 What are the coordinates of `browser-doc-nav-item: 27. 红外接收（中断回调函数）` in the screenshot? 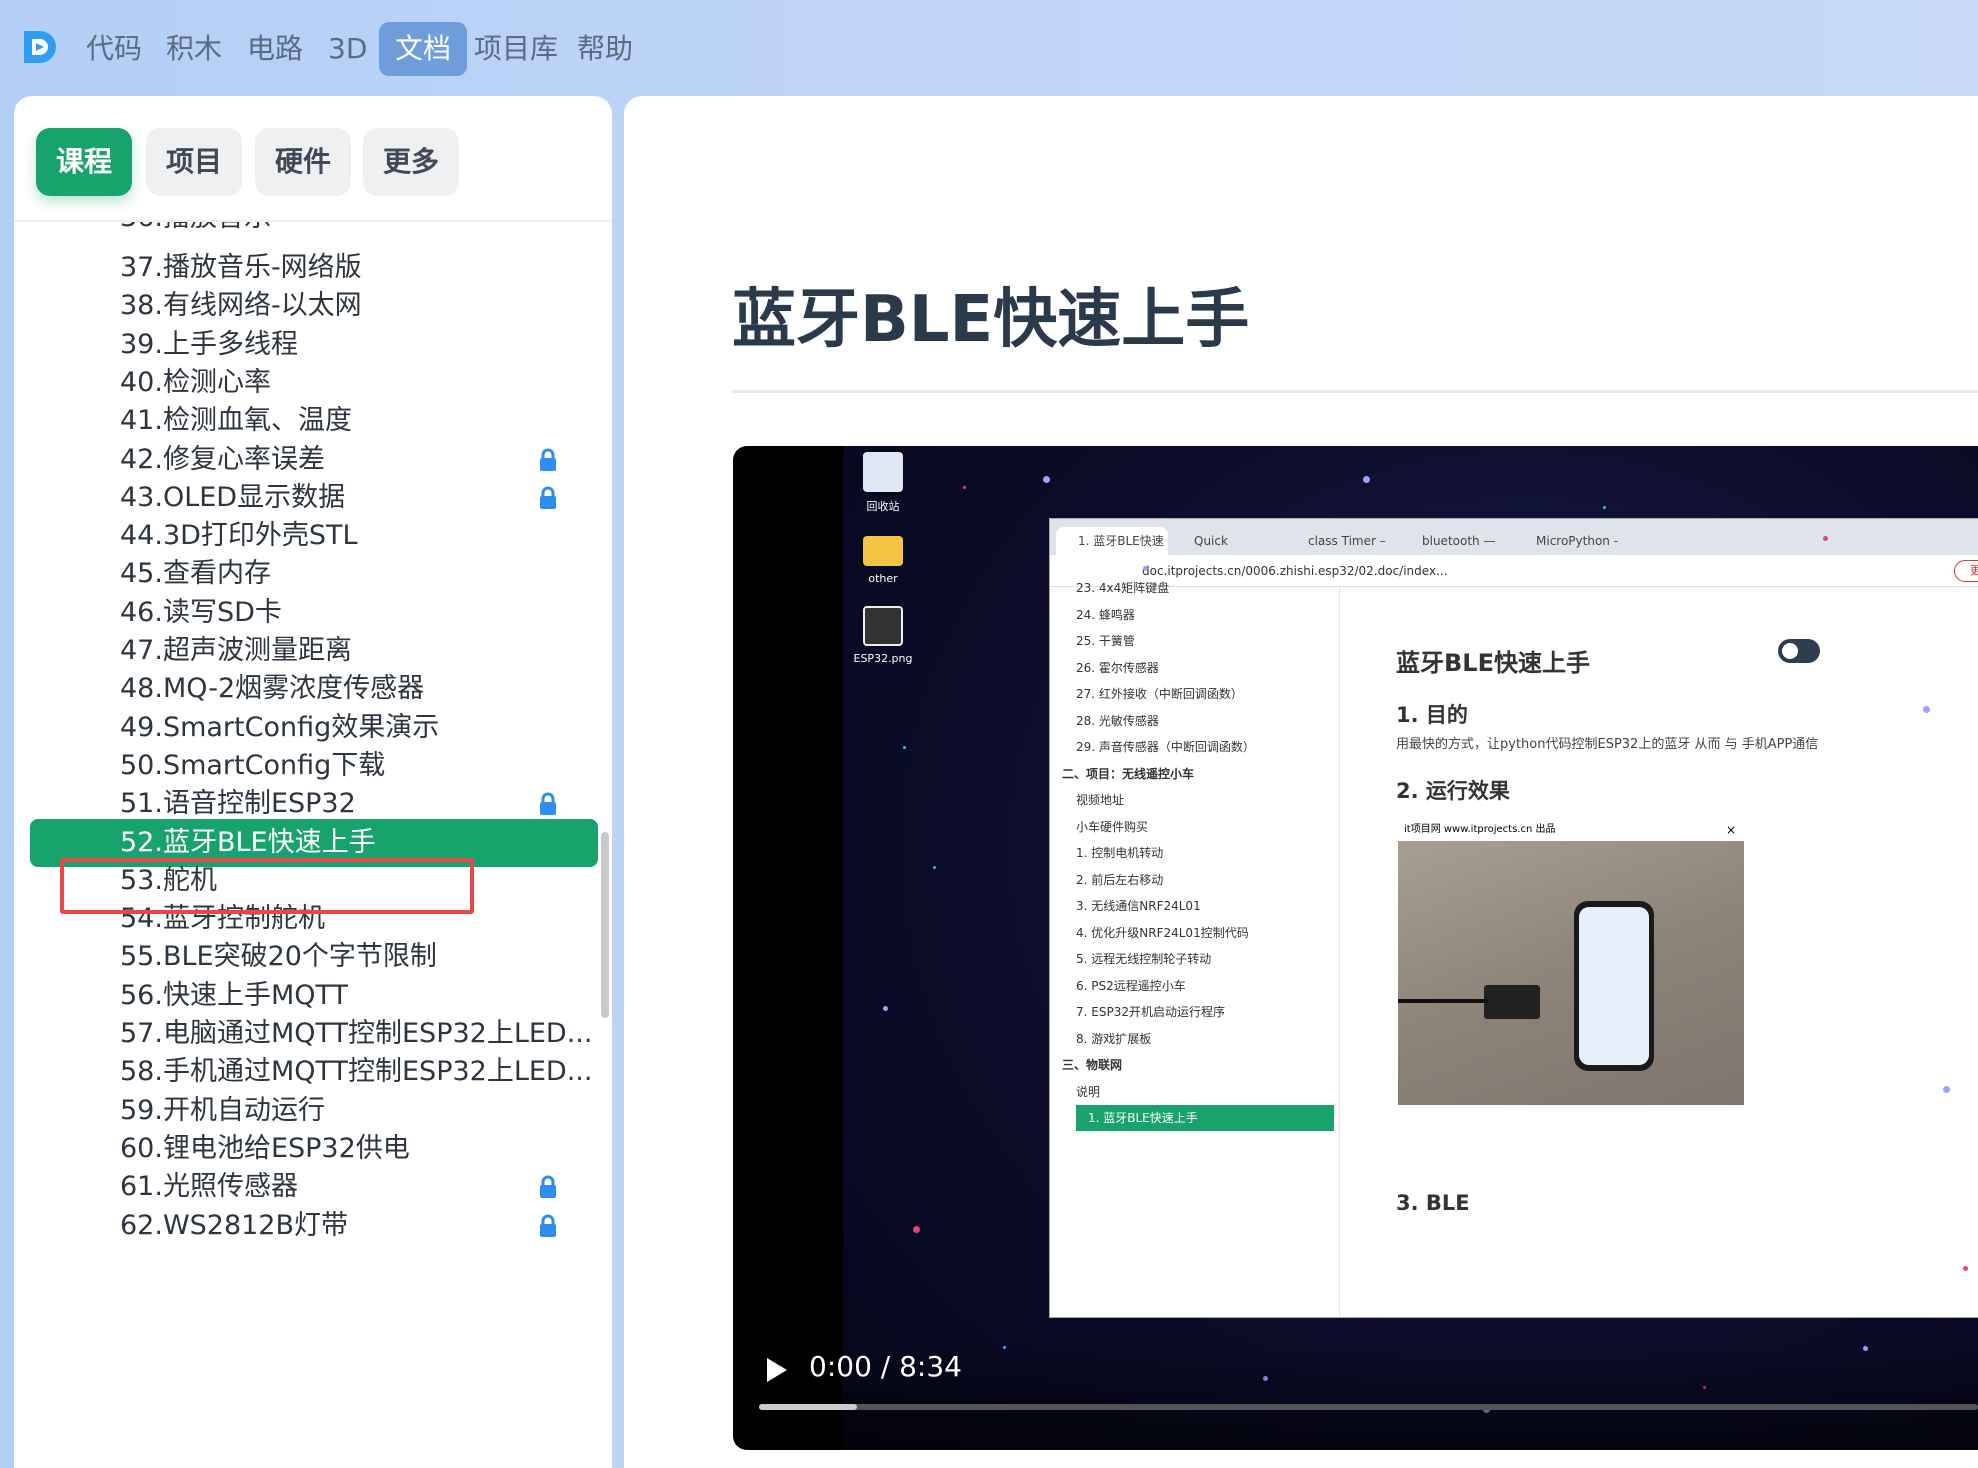 It's located at (1159, 694).